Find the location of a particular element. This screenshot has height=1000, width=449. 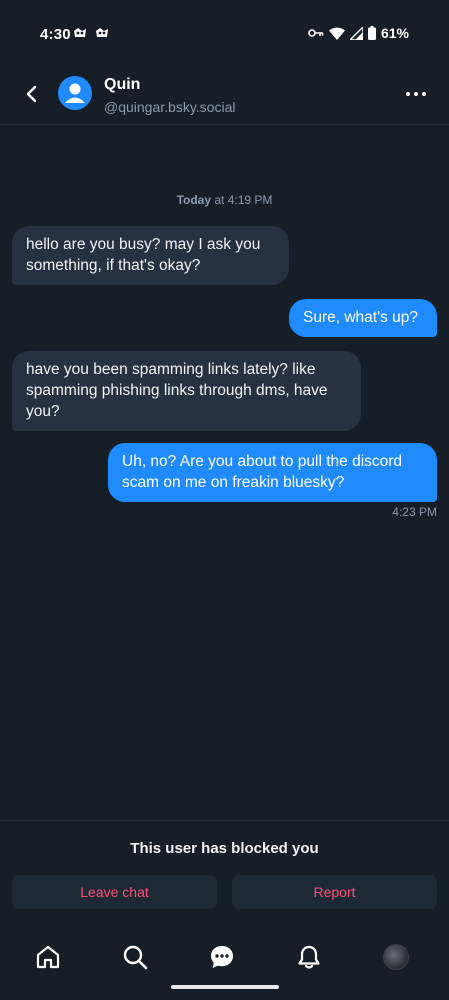

home-icon is located at coordinates (48, 957).